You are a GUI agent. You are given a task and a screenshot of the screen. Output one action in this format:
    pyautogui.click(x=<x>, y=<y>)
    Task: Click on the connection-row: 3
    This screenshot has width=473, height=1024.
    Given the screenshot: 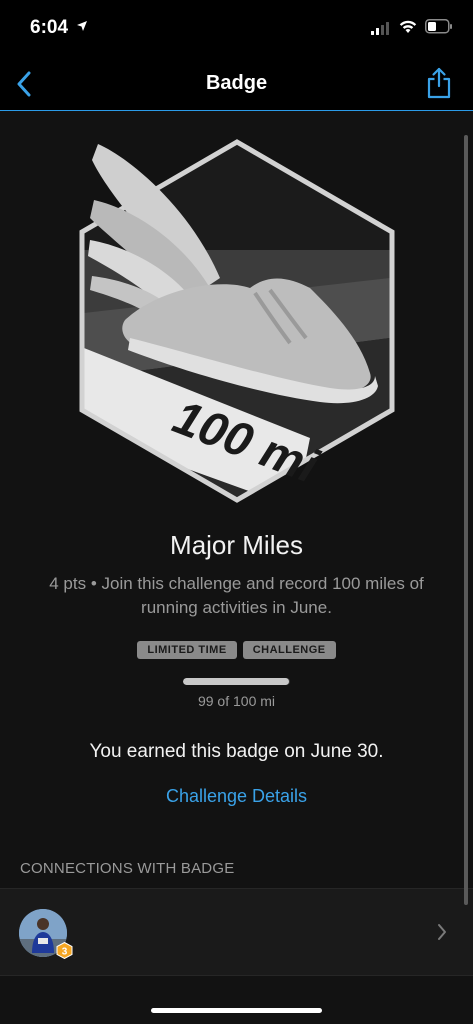 What is the action you would take?
    pyautogui.click(x=236, y=932)
    